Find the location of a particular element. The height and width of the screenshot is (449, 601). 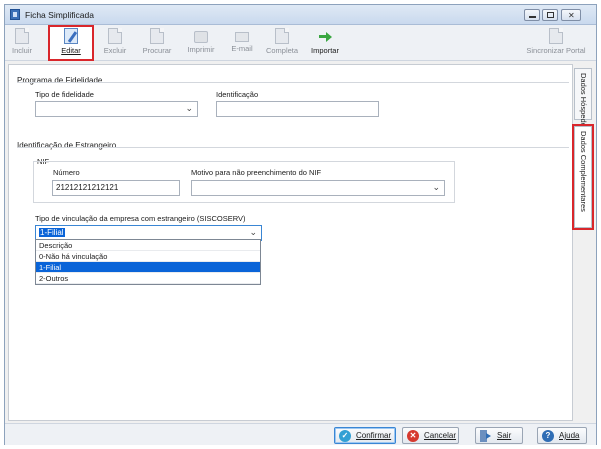

sair-button: Sair is located at coordinates (499, 435).